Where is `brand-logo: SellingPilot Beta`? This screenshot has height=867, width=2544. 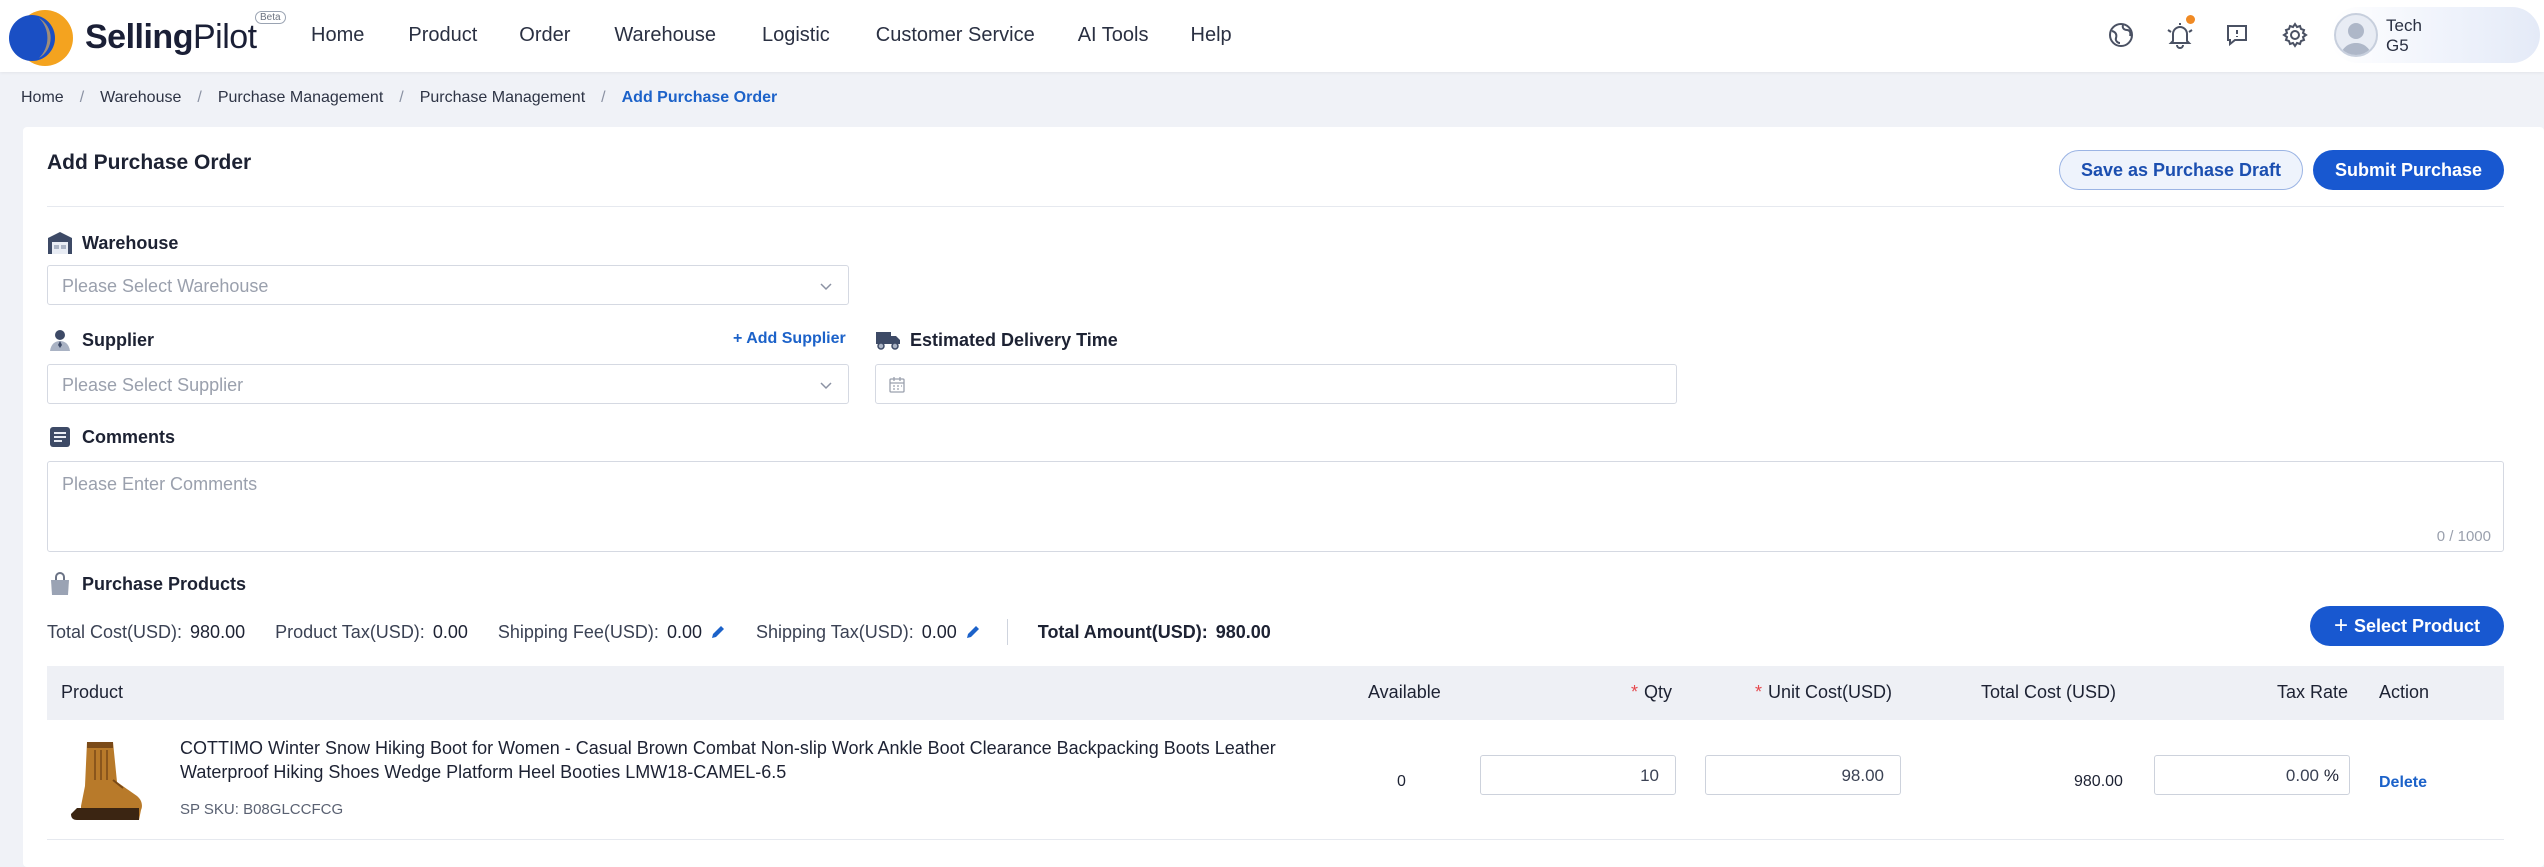 brand-logo: SellingPilot Beta is located at coordinates (147, 36).